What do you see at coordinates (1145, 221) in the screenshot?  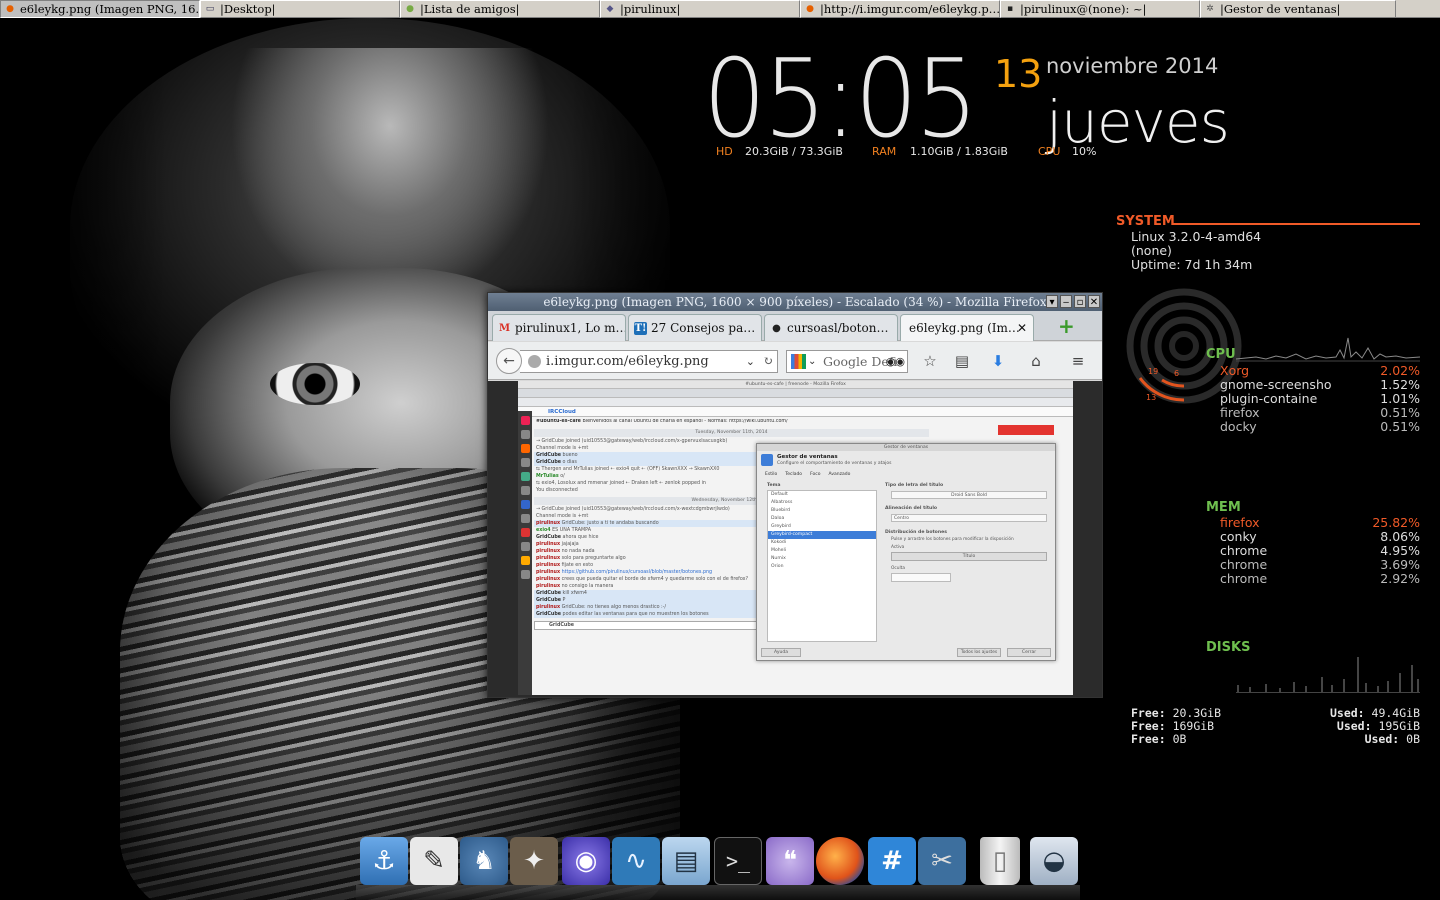 I see `system-heading: SYSTEM` at bounding box center [1145, 221].